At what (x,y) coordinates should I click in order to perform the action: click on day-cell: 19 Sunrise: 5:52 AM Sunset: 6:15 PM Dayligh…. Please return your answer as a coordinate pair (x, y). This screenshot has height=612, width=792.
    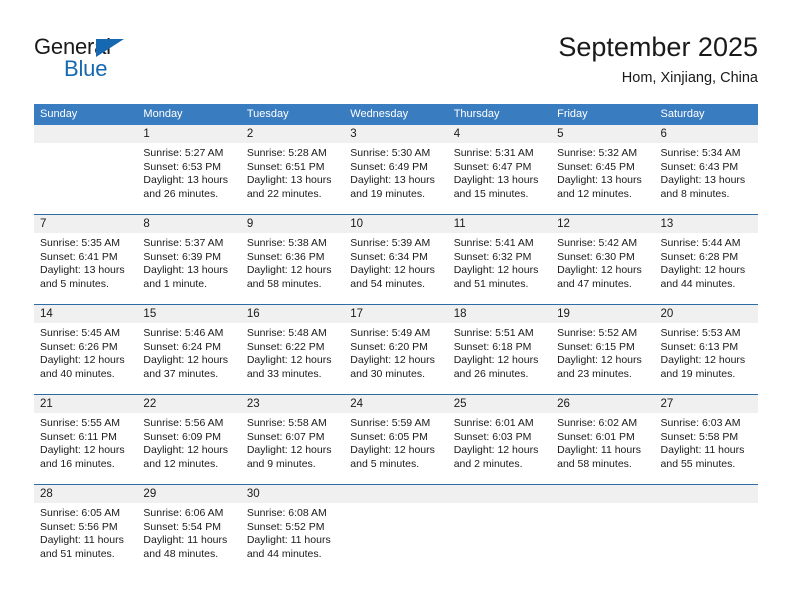
    Looking at the image, I should click on (603, 349).